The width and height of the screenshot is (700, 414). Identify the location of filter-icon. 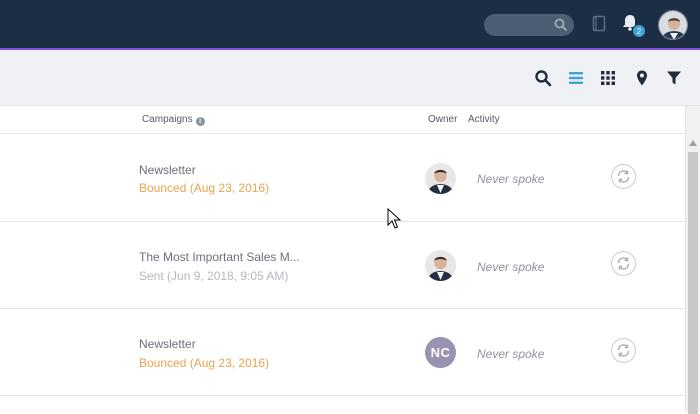
(674, 78).